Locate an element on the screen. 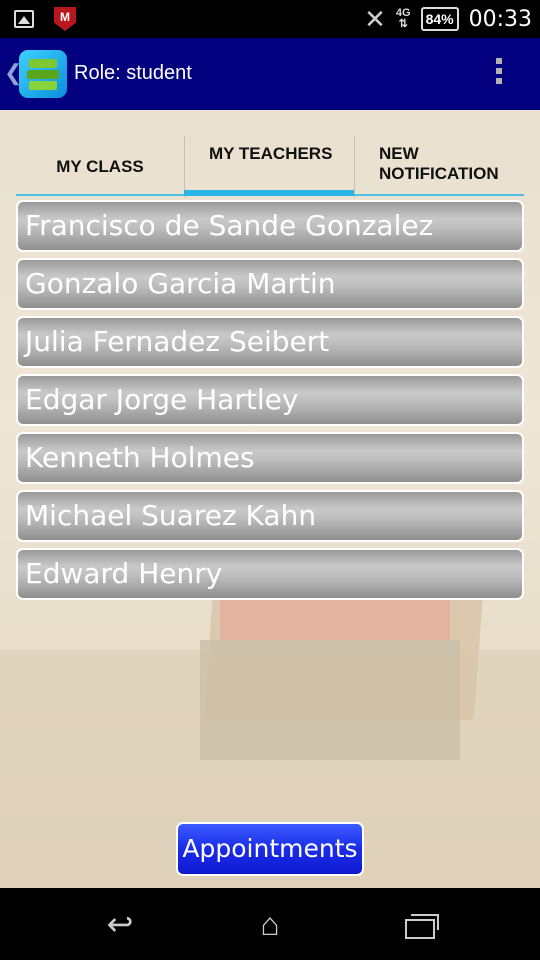 Image resolution: width=540 pixels, height=960 pixels. no-signal-icon: ✕ is located at coordinates (375, 19).